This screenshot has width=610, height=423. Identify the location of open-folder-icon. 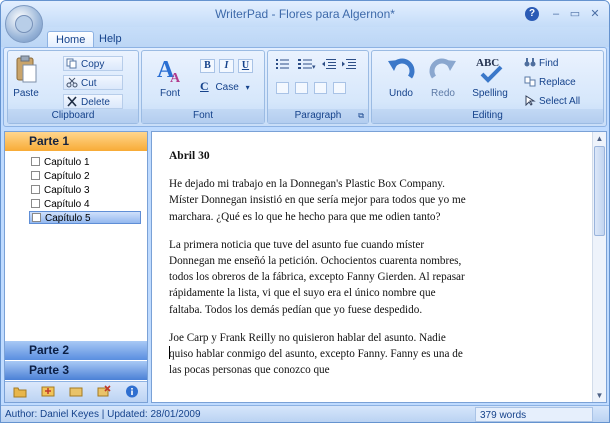
(20, 391).